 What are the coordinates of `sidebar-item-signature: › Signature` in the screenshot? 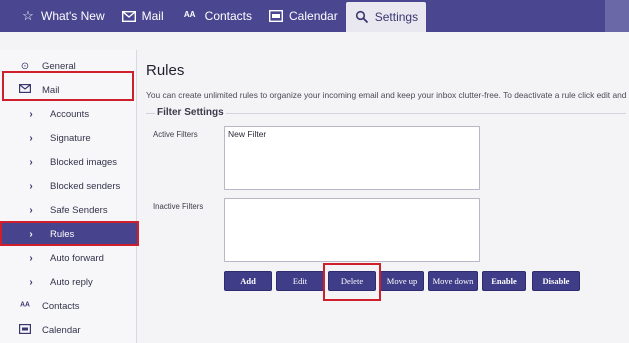 It's located at (68, 138).